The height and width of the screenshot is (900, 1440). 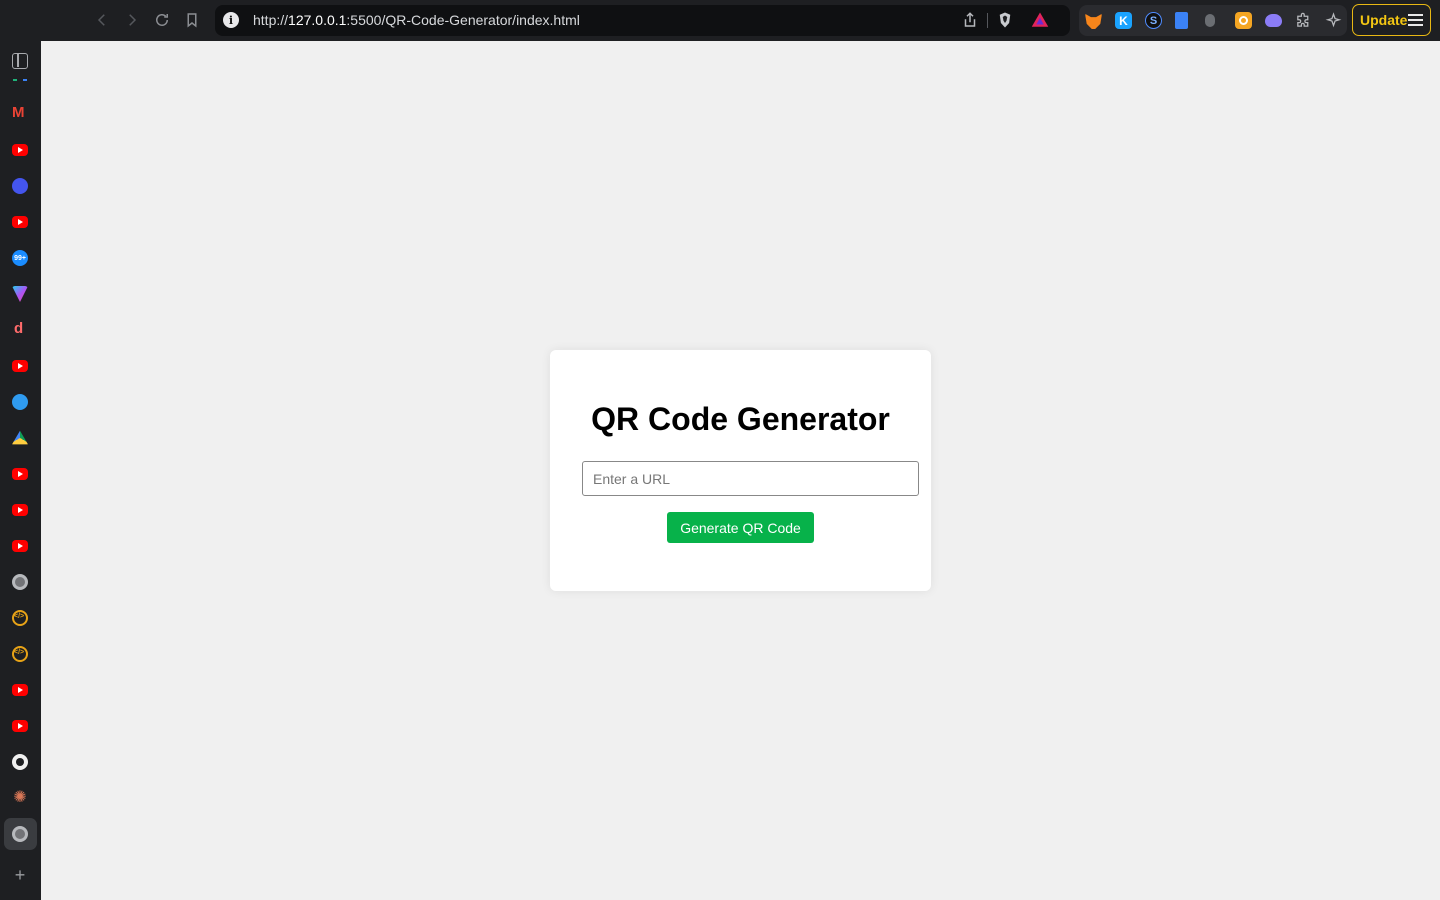 What do you see at coordinates (740, 527) in the screenshot?
I see `generate-qr-button: Generate QR Code` at bounding box center [740, 527].